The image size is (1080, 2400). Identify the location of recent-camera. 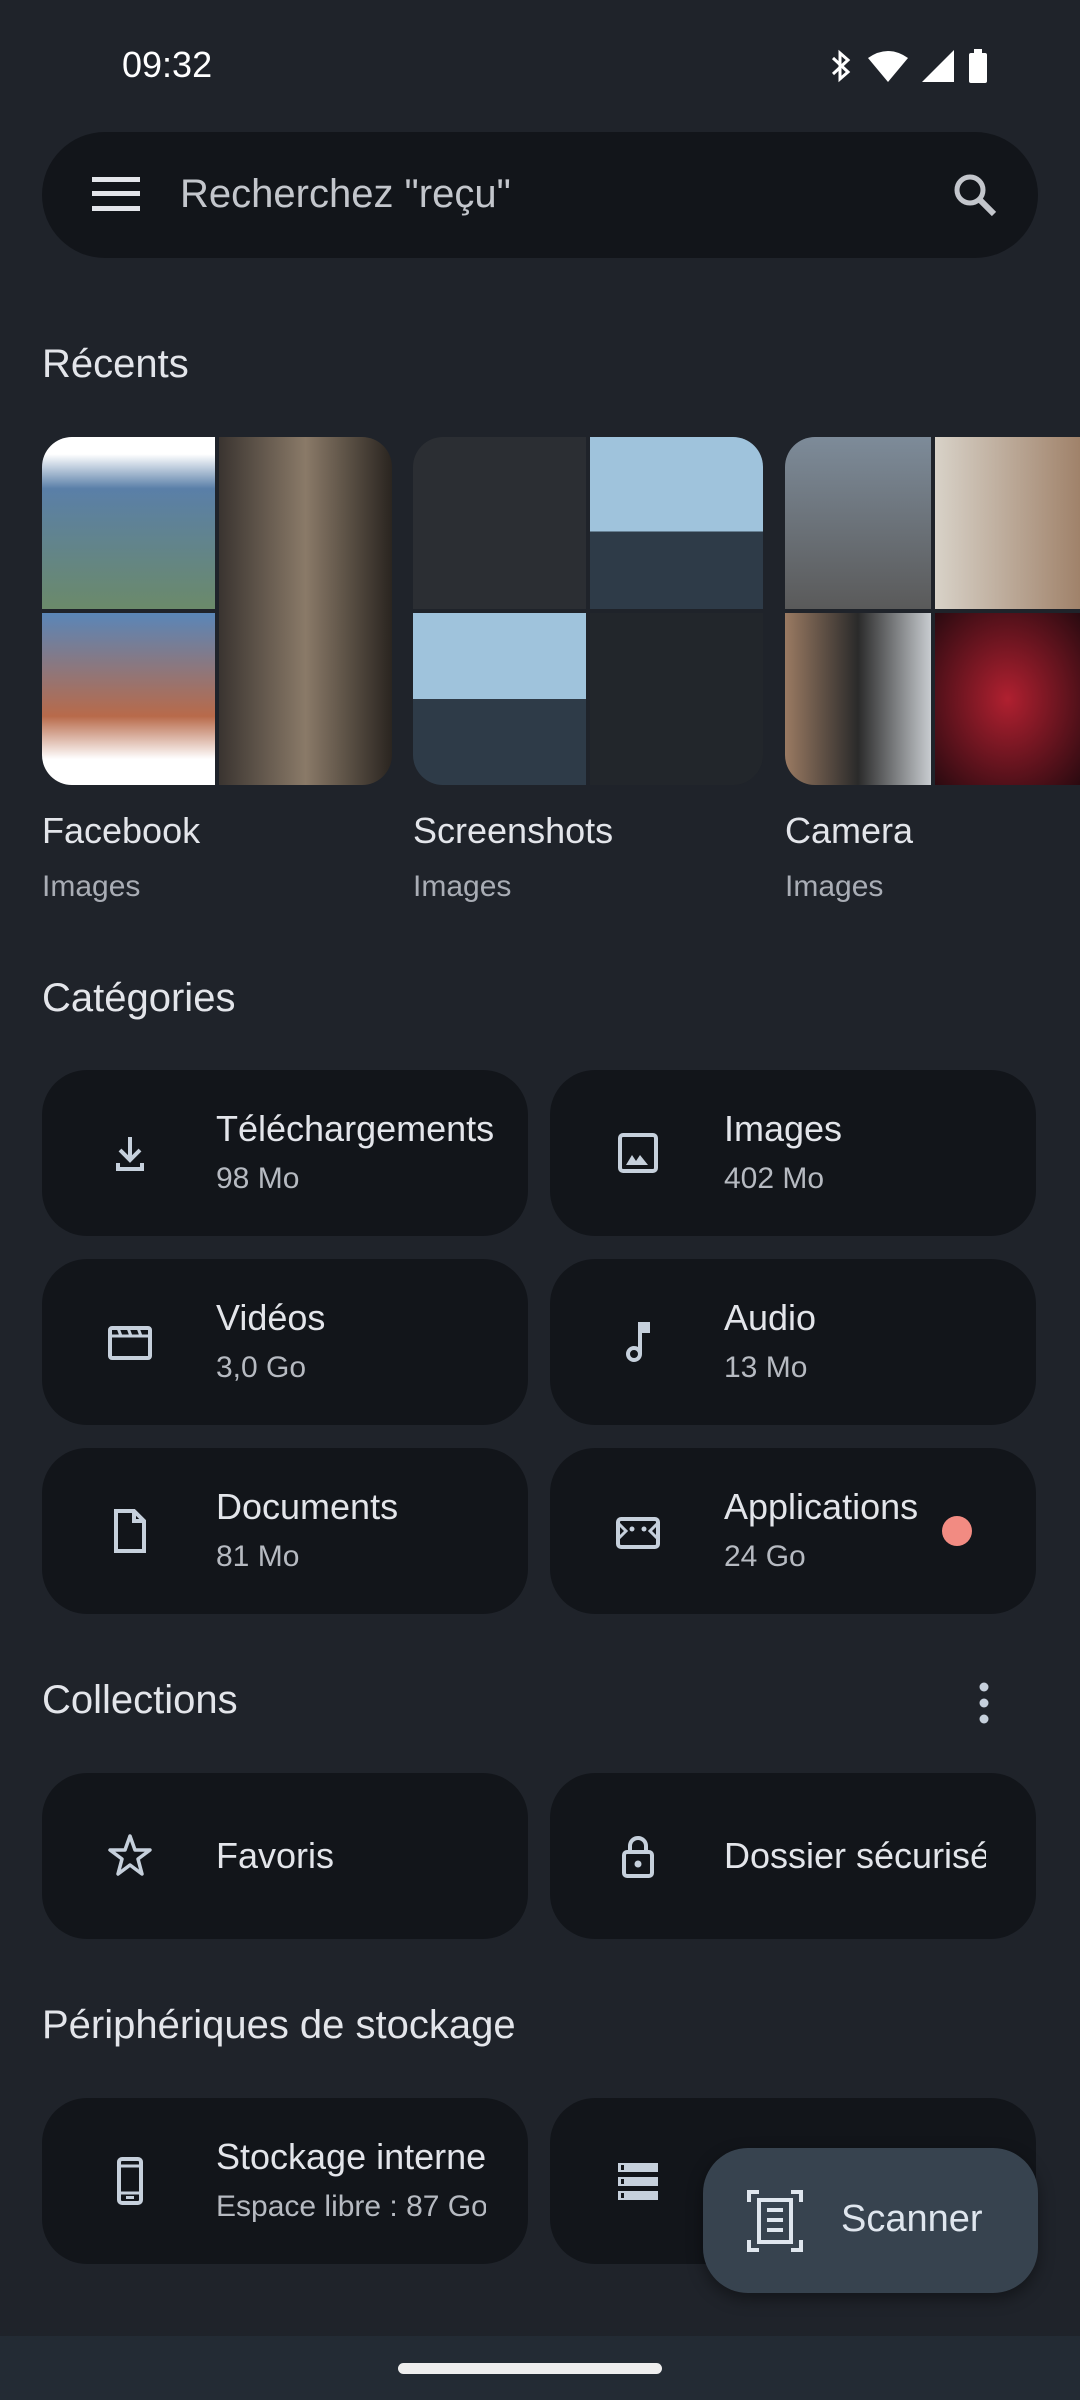
(932, 611).